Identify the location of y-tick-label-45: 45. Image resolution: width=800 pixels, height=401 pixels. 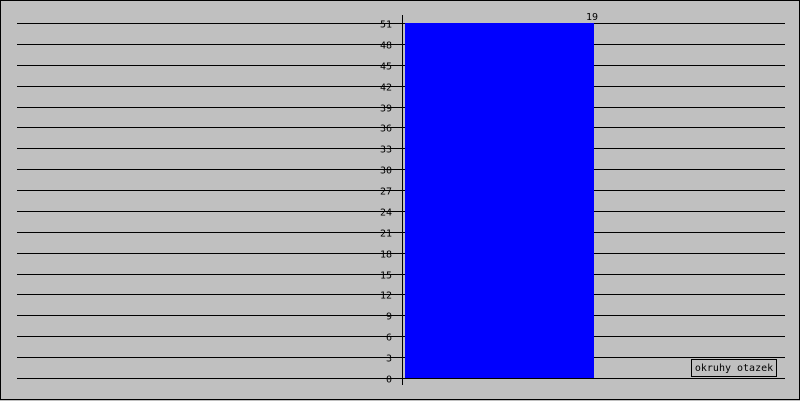
(386, 67).